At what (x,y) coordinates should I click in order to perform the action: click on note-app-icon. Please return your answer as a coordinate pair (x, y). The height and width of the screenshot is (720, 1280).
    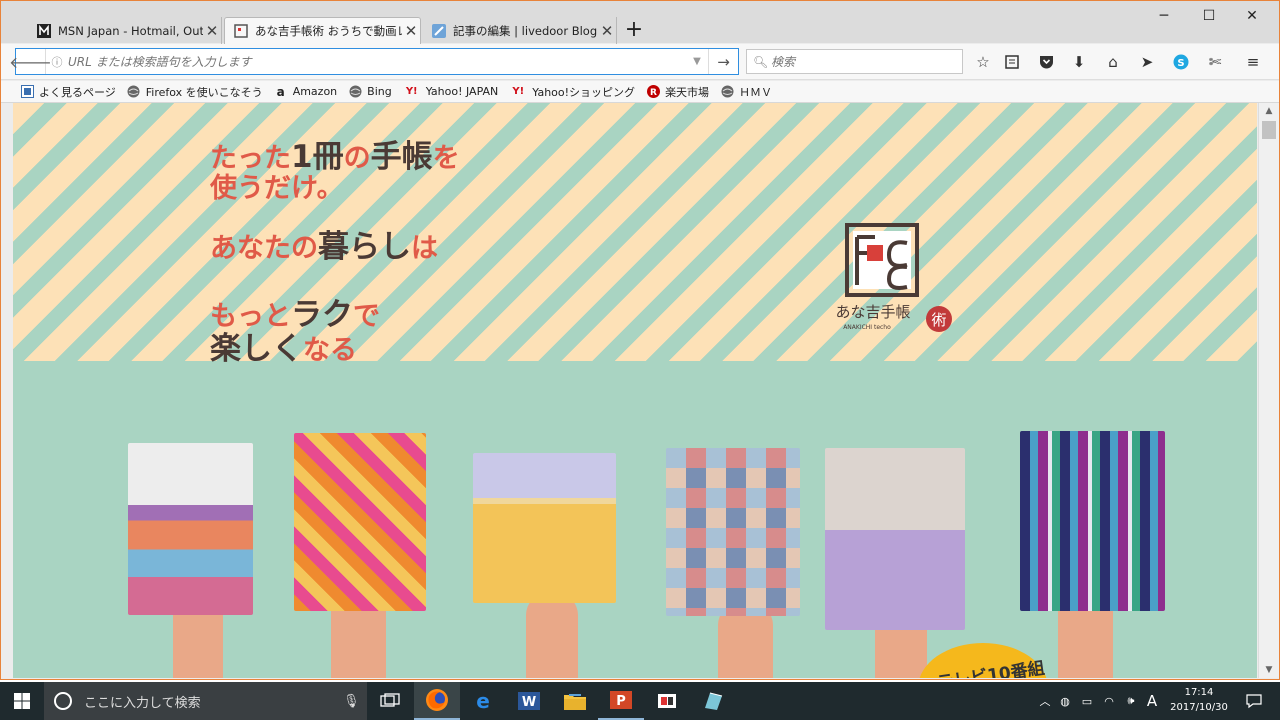
    Looking at the image, I should click on (714, 701).